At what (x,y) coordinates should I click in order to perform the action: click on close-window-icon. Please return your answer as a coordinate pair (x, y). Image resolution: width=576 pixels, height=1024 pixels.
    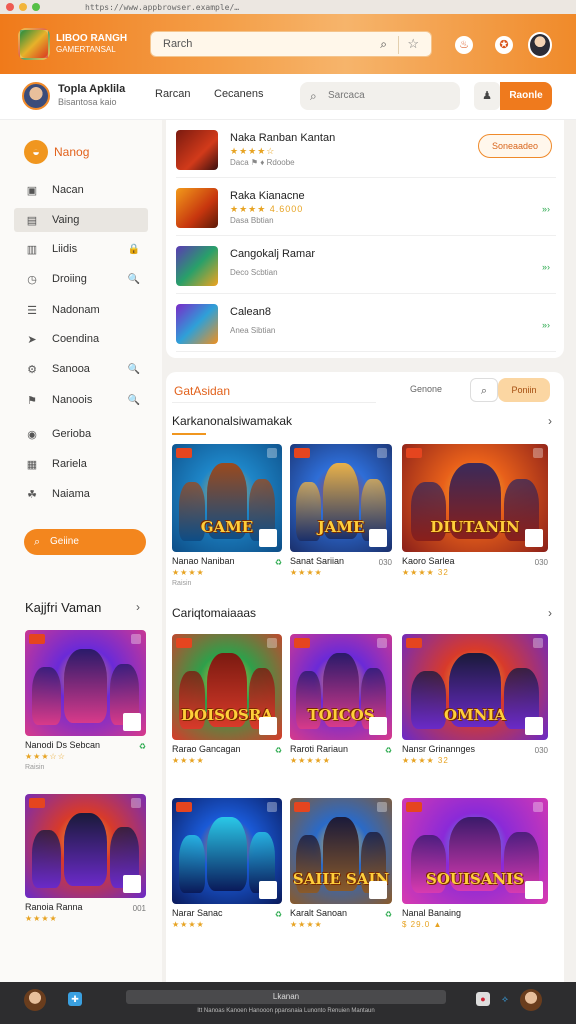
    Looking at the image, I should click on (10, 7).